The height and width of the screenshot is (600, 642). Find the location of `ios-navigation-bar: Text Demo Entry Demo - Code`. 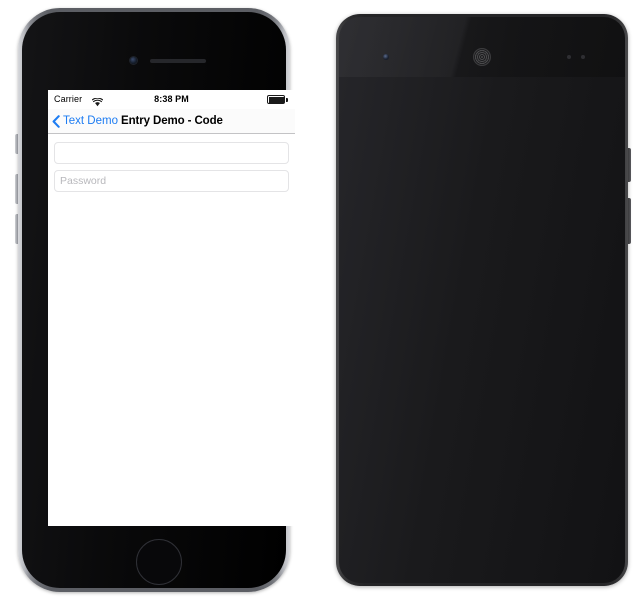

ios-navigation-bar: Text Demo Entry Demo - Code is located at coordinates (171, 121).